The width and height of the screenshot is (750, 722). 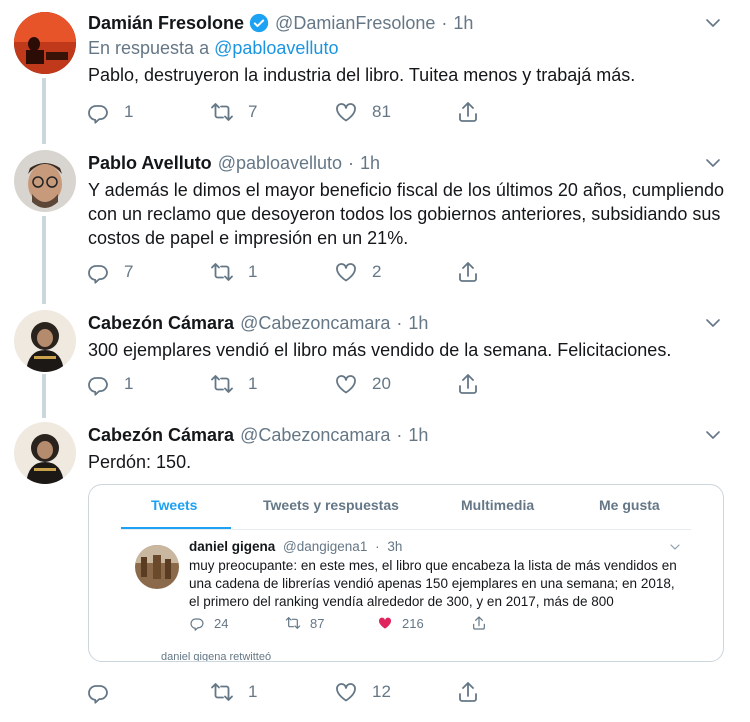 What do you see at coordinates (221, 623) in the screenshot?
I see `reply-count: 24` at bounding box center [221, 623].